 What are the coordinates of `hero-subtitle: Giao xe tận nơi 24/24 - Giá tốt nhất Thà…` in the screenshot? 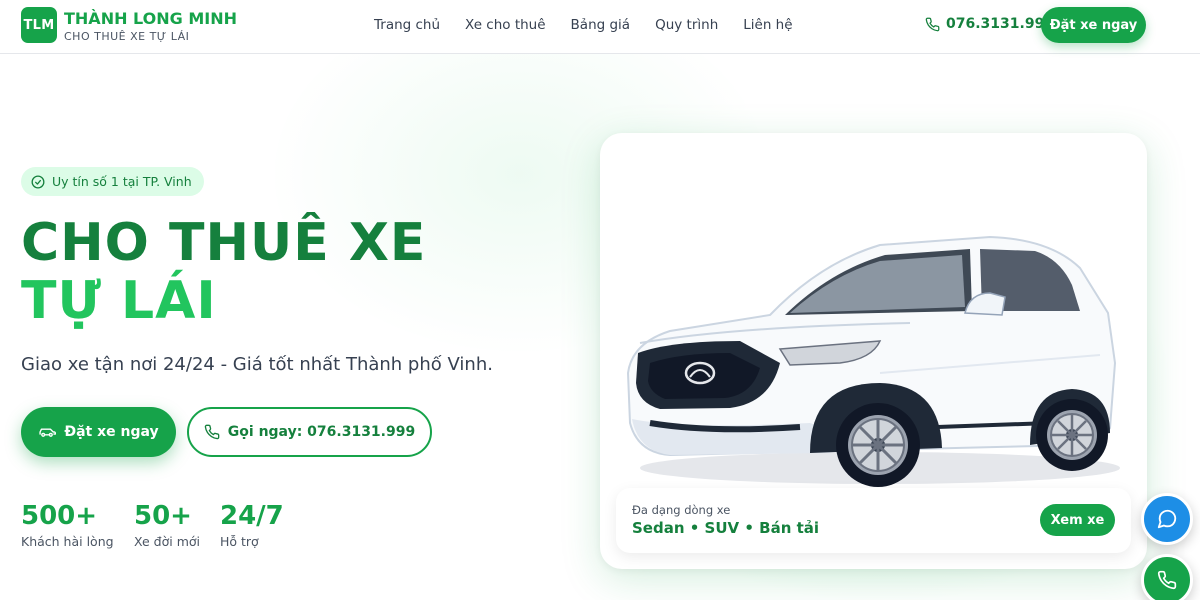 It's located at (257, 364).